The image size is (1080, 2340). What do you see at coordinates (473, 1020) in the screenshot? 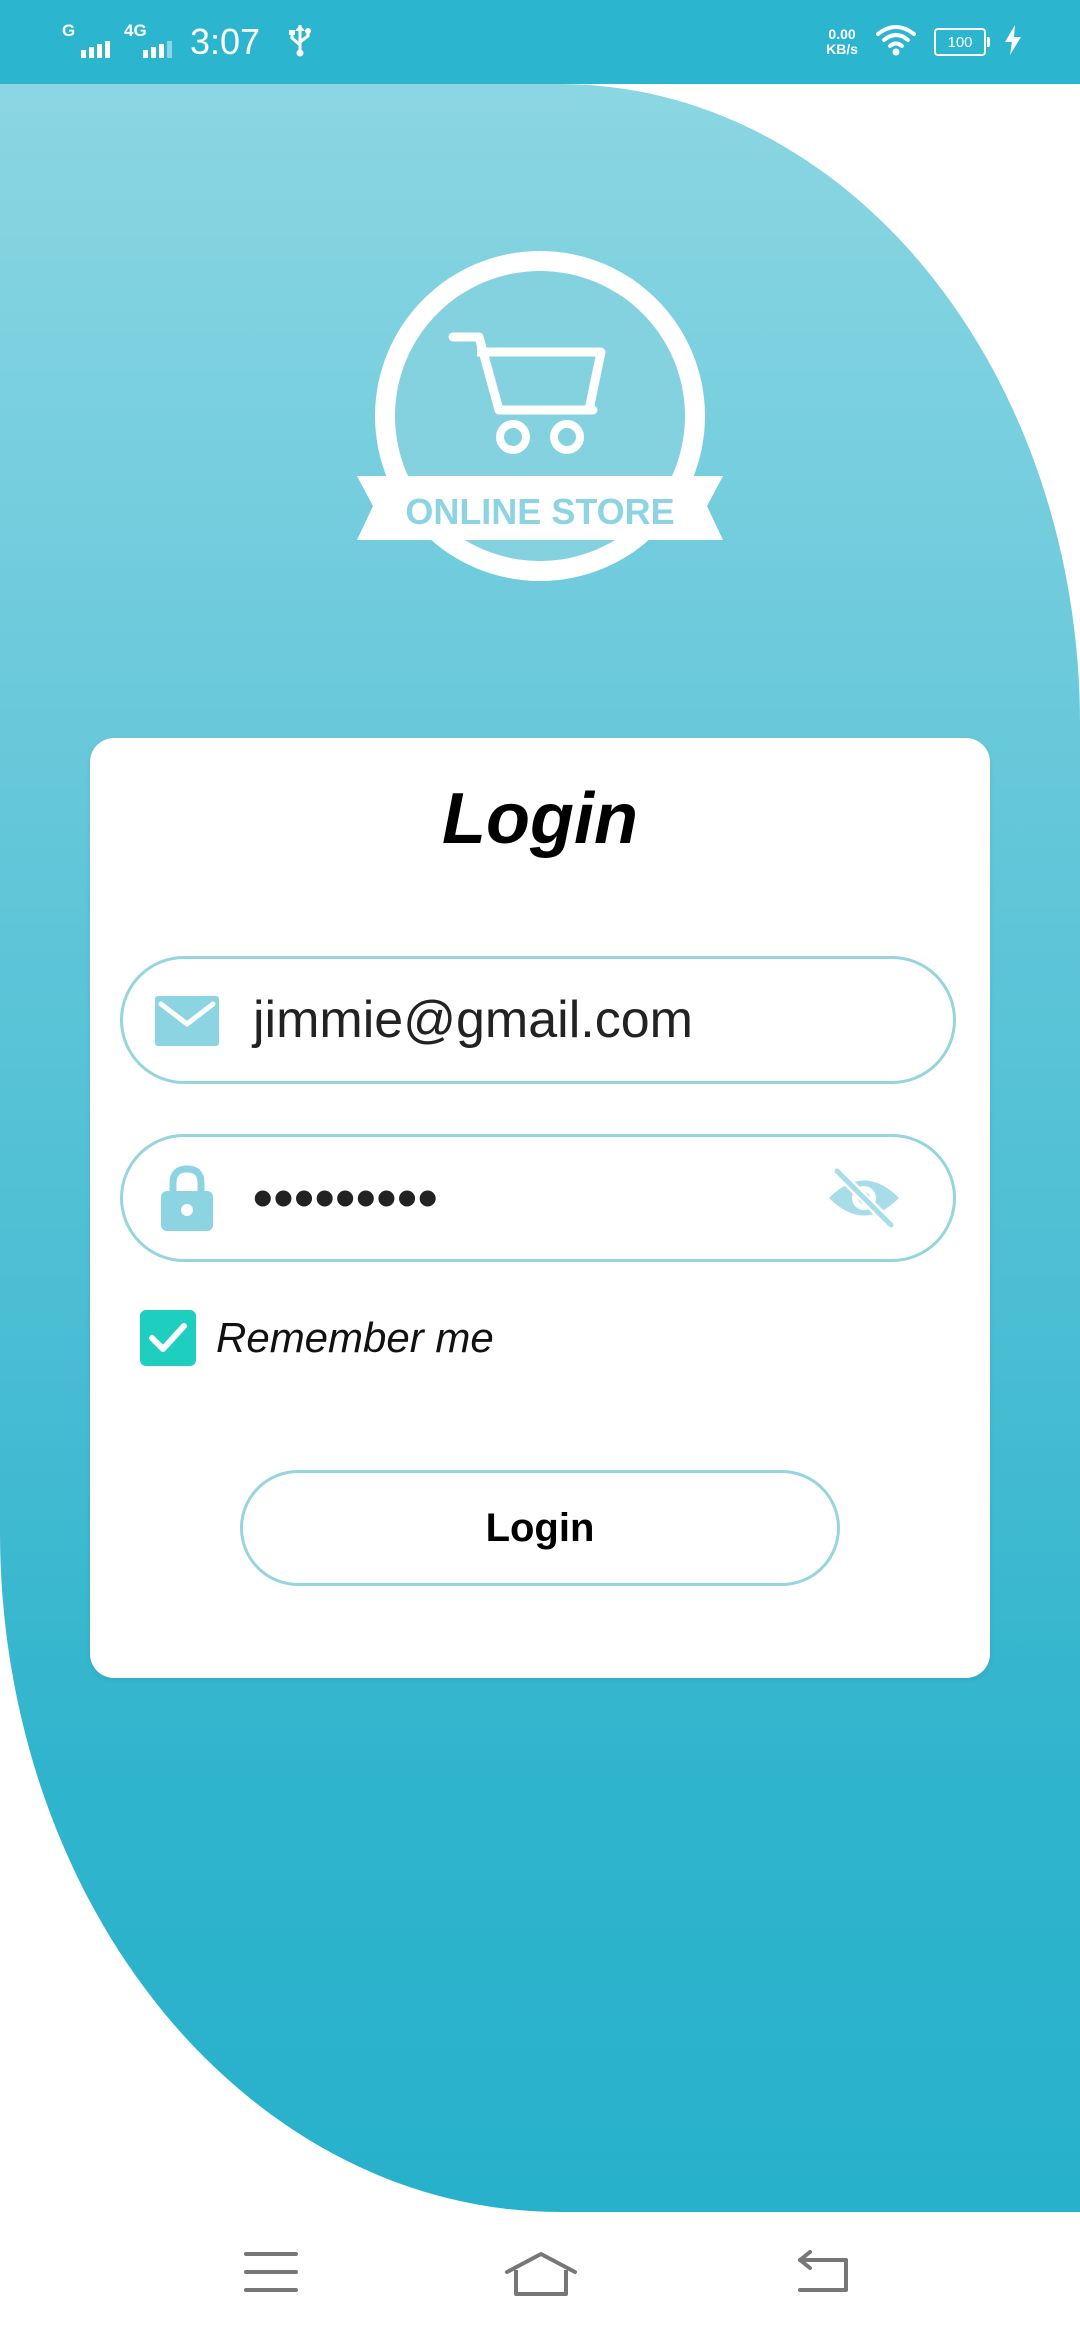
I see `email-input: jimmie@gmail.com` at bounding box center [473, 1020].